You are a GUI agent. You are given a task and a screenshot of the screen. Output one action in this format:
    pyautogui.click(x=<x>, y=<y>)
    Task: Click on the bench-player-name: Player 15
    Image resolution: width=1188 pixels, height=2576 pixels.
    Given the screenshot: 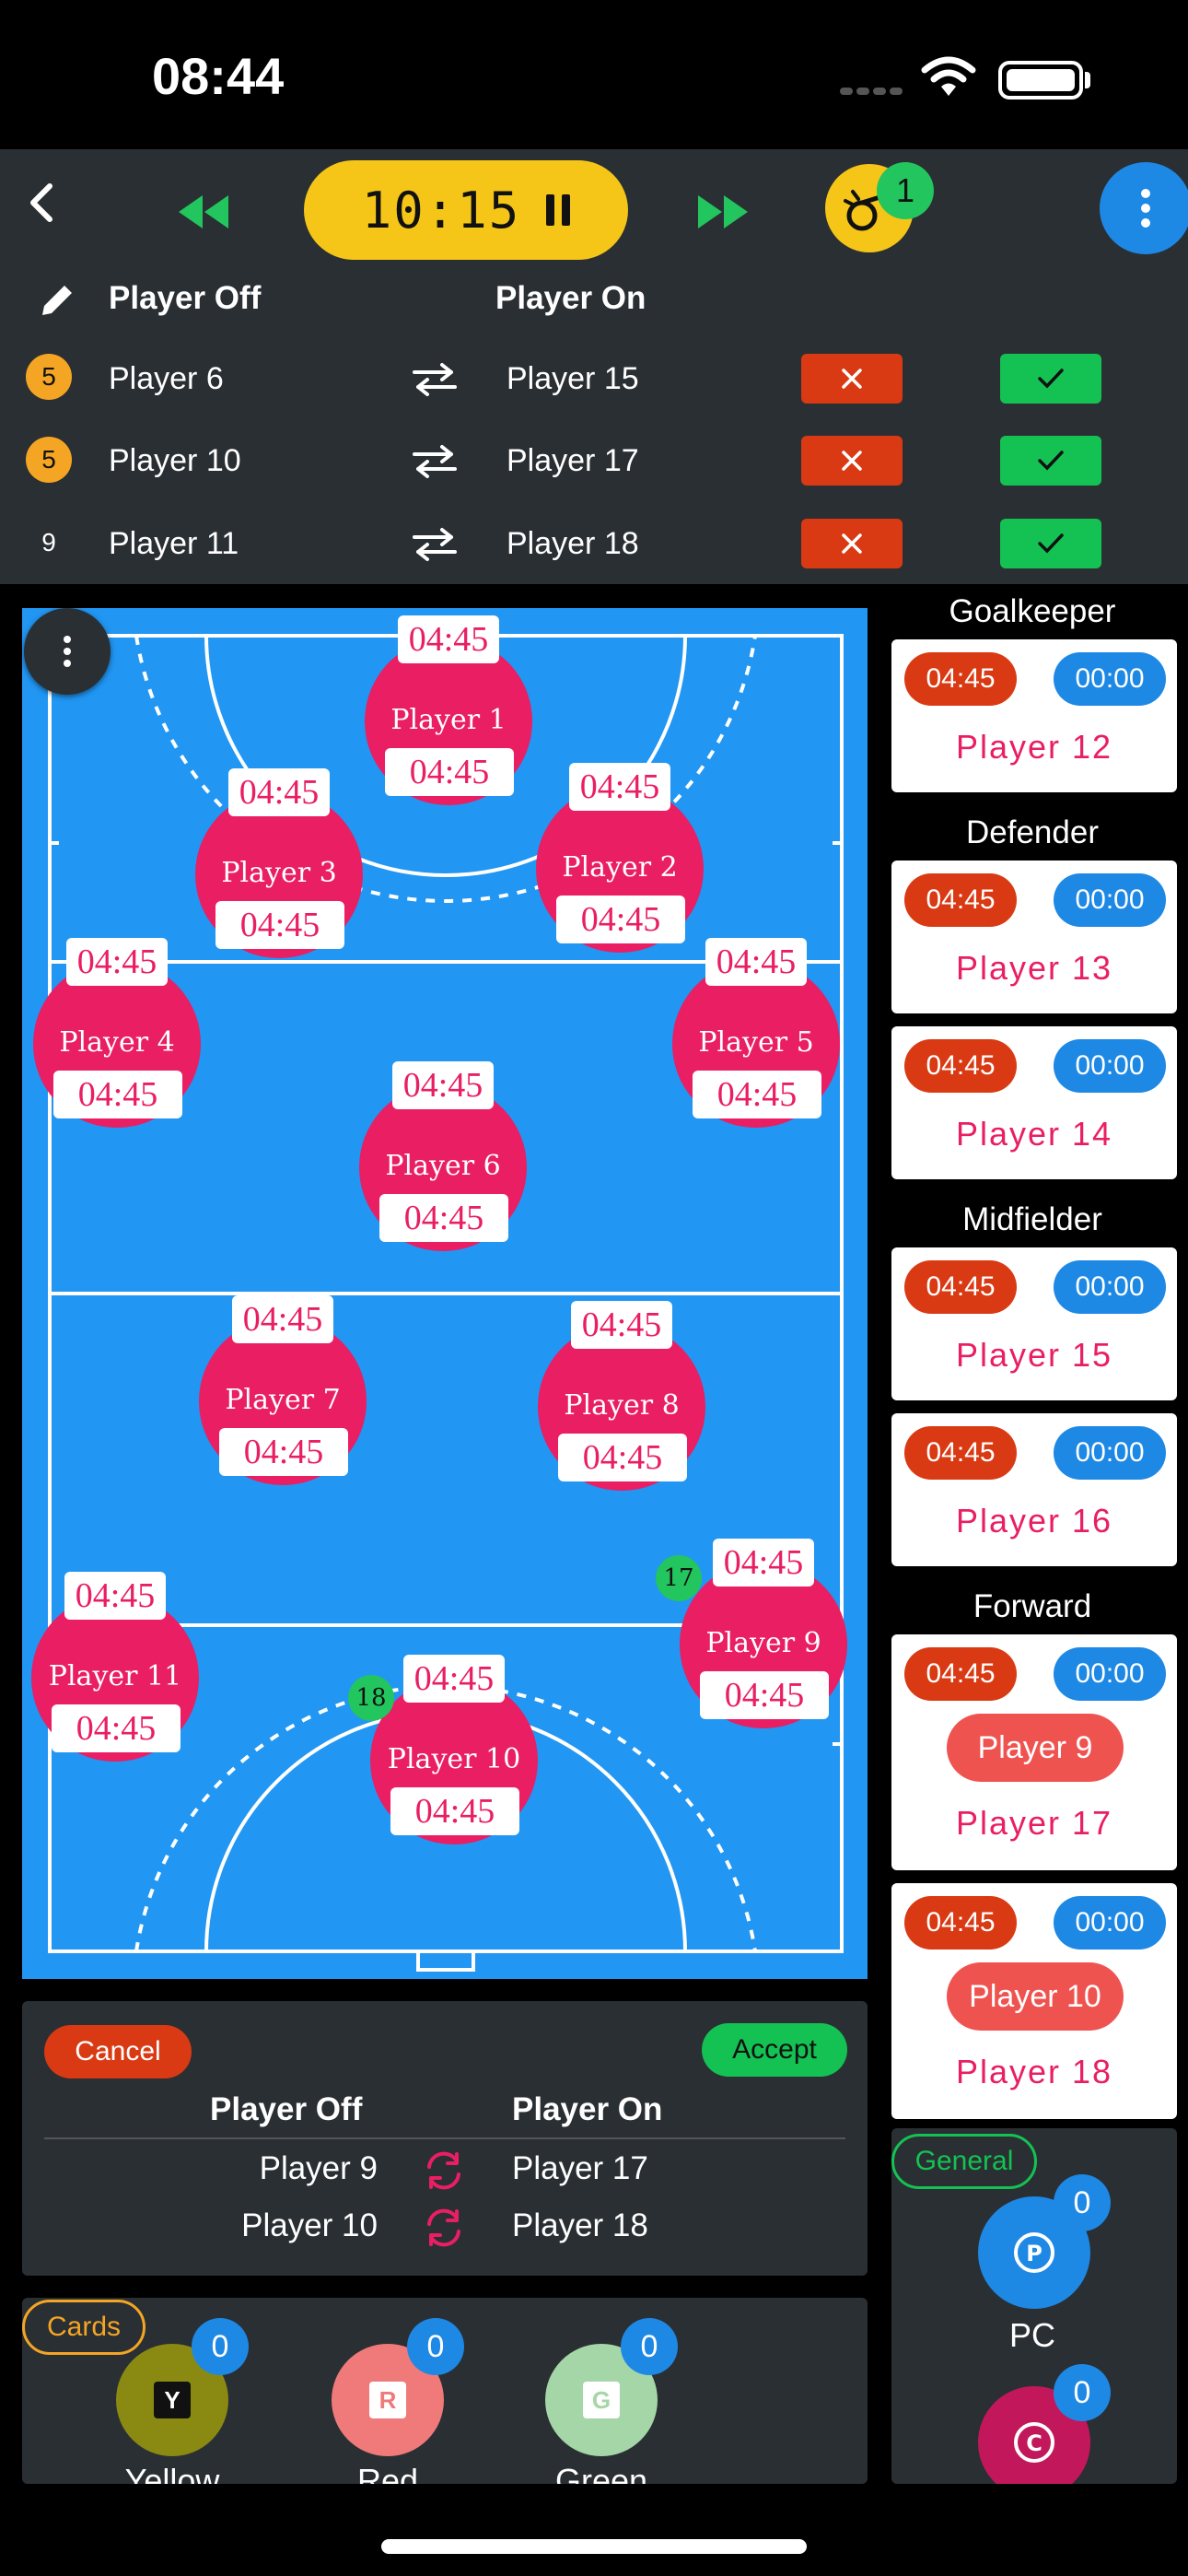 What is the action you would take?
    pyautogui.click(x=1034, y=1355)
    